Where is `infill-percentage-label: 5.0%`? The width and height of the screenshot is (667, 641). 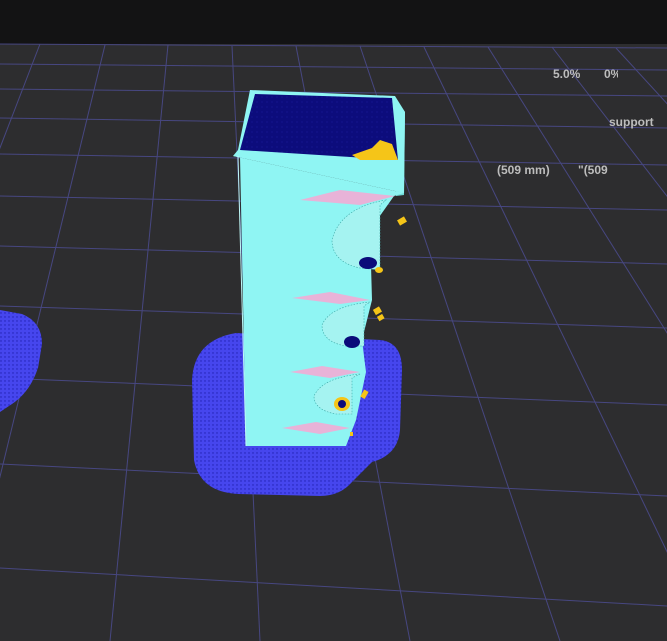 infill-percentage-label: 5.0% is located at coordinates (567, 74).